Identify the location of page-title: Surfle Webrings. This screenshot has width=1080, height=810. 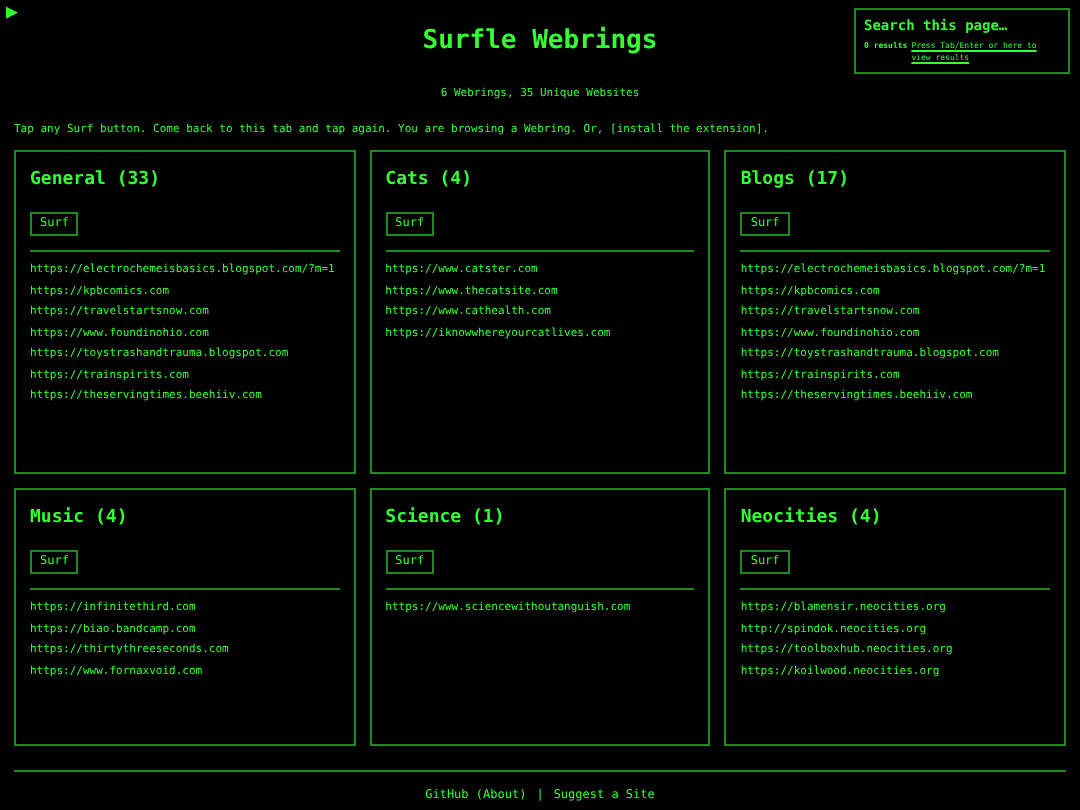
(540, 42).